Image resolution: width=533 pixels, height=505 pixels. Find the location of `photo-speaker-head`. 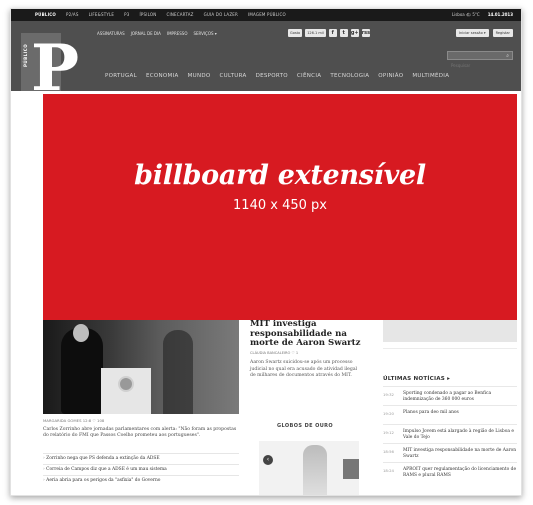

photo-speaker-head is located at coordinates (81, 333).